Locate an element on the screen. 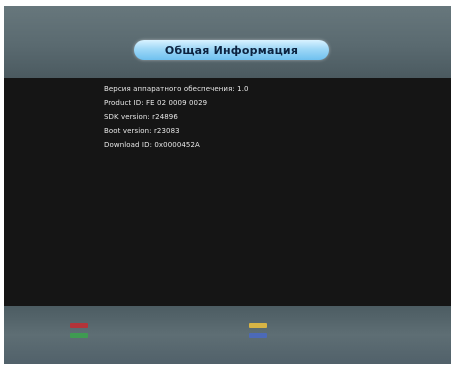  right-key-group is located at coordinates (258, 335).